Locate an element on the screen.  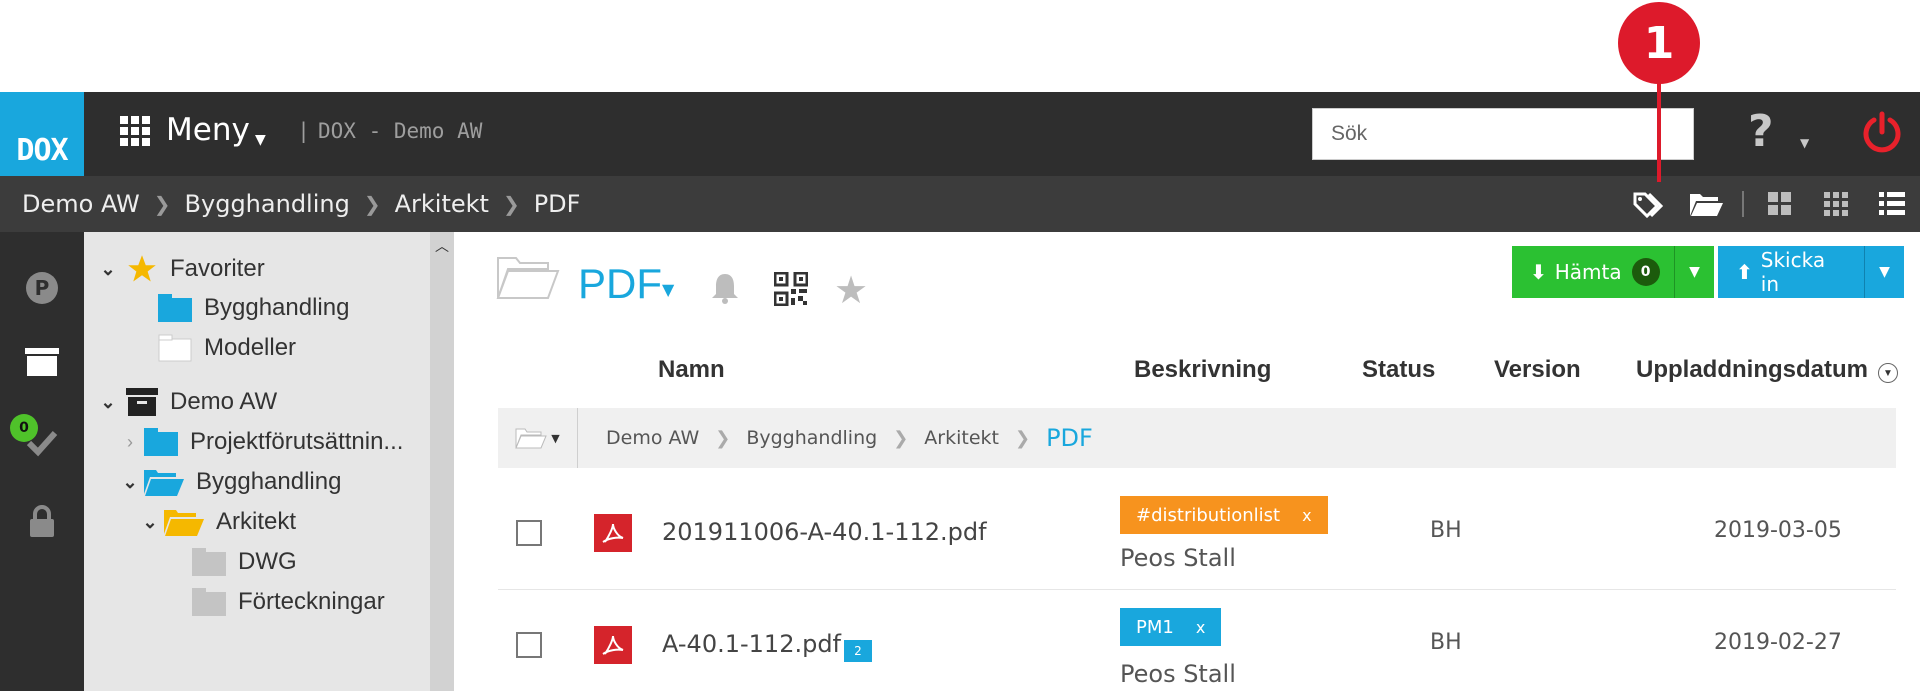
view-toolbar is located at coordinates (1771, 204).